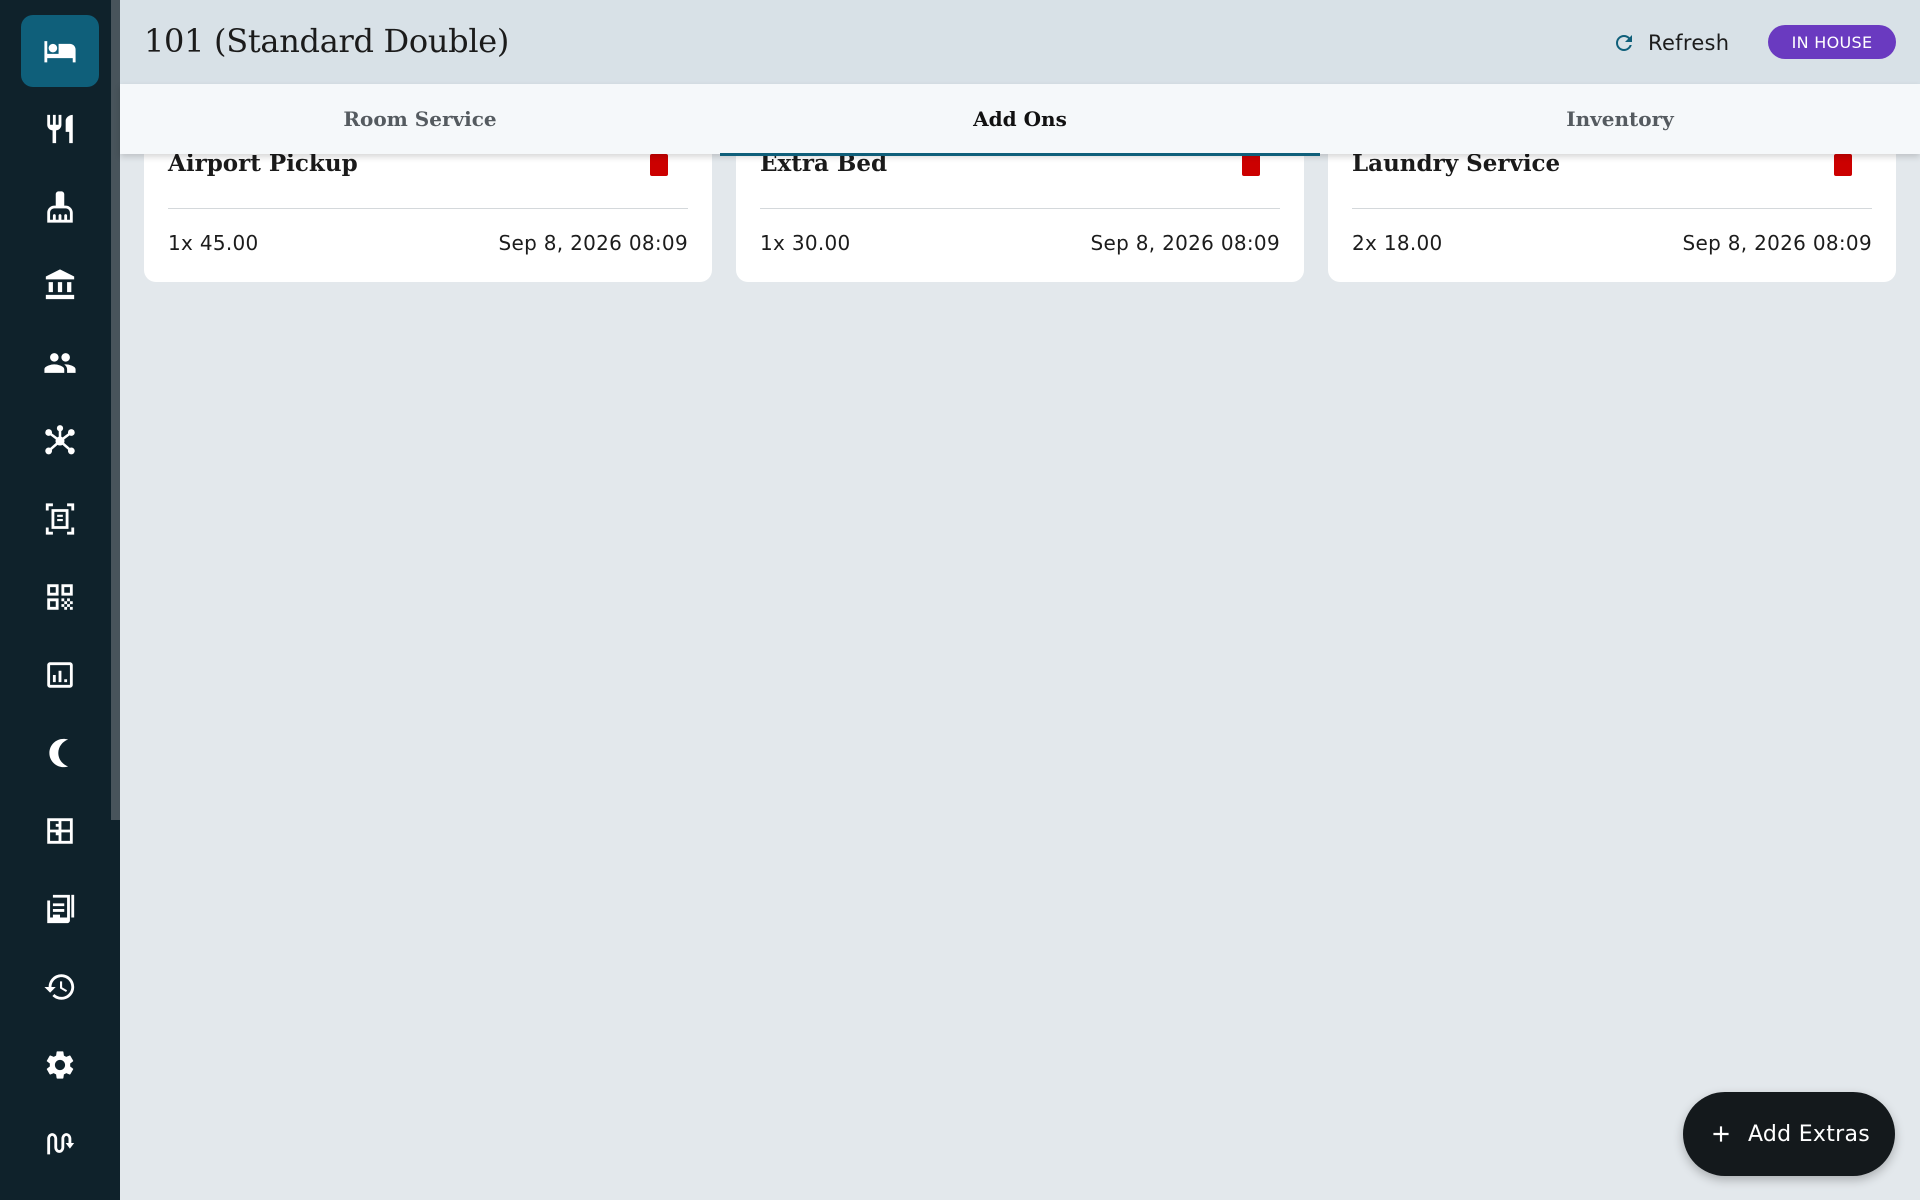 This screenshot has height=1200, width=1920. Describe the element at coordinates (420, 119) in the screenshot. I see `tab-room-service: Room Service` at that location.